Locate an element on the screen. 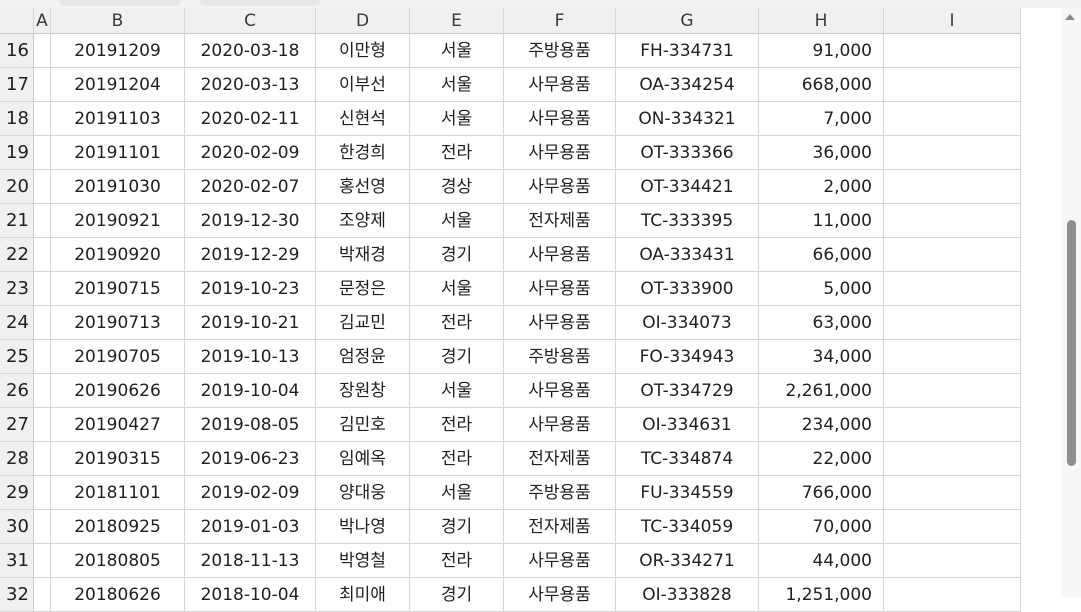  cell-c20: 2020-02-07 is located at coordinates (250, 187).